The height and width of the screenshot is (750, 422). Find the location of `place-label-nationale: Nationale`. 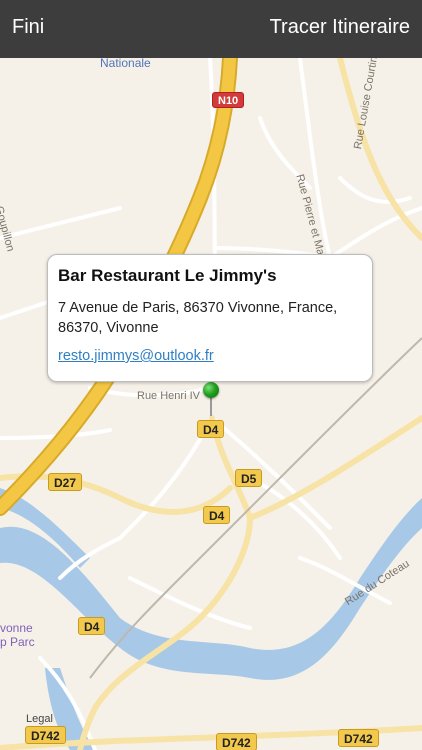

place-label-nationale: Nationale is located at coordinates (125, 64).